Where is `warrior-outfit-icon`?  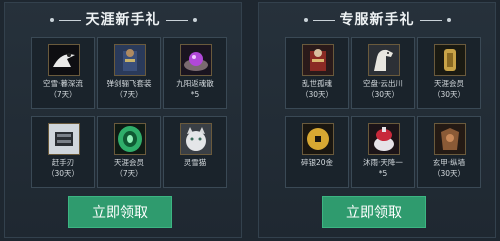
warrior-outfit-icon is located at coordinates (130, 60).